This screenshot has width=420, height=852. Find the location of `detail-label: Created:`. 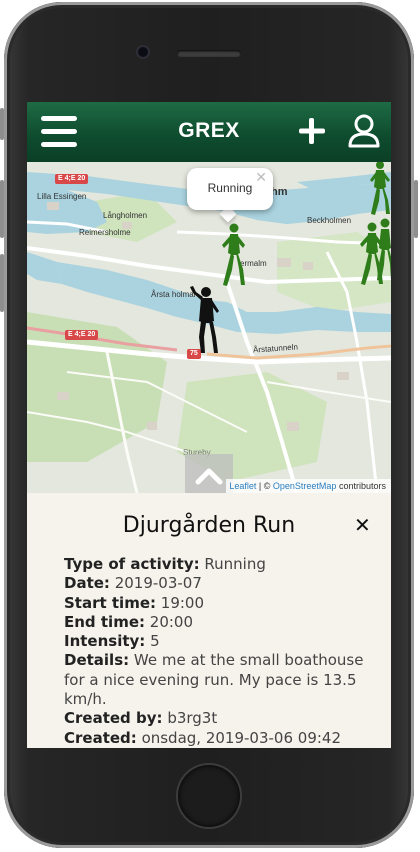

detail-label: Created: is located at coordinates (100, 737).